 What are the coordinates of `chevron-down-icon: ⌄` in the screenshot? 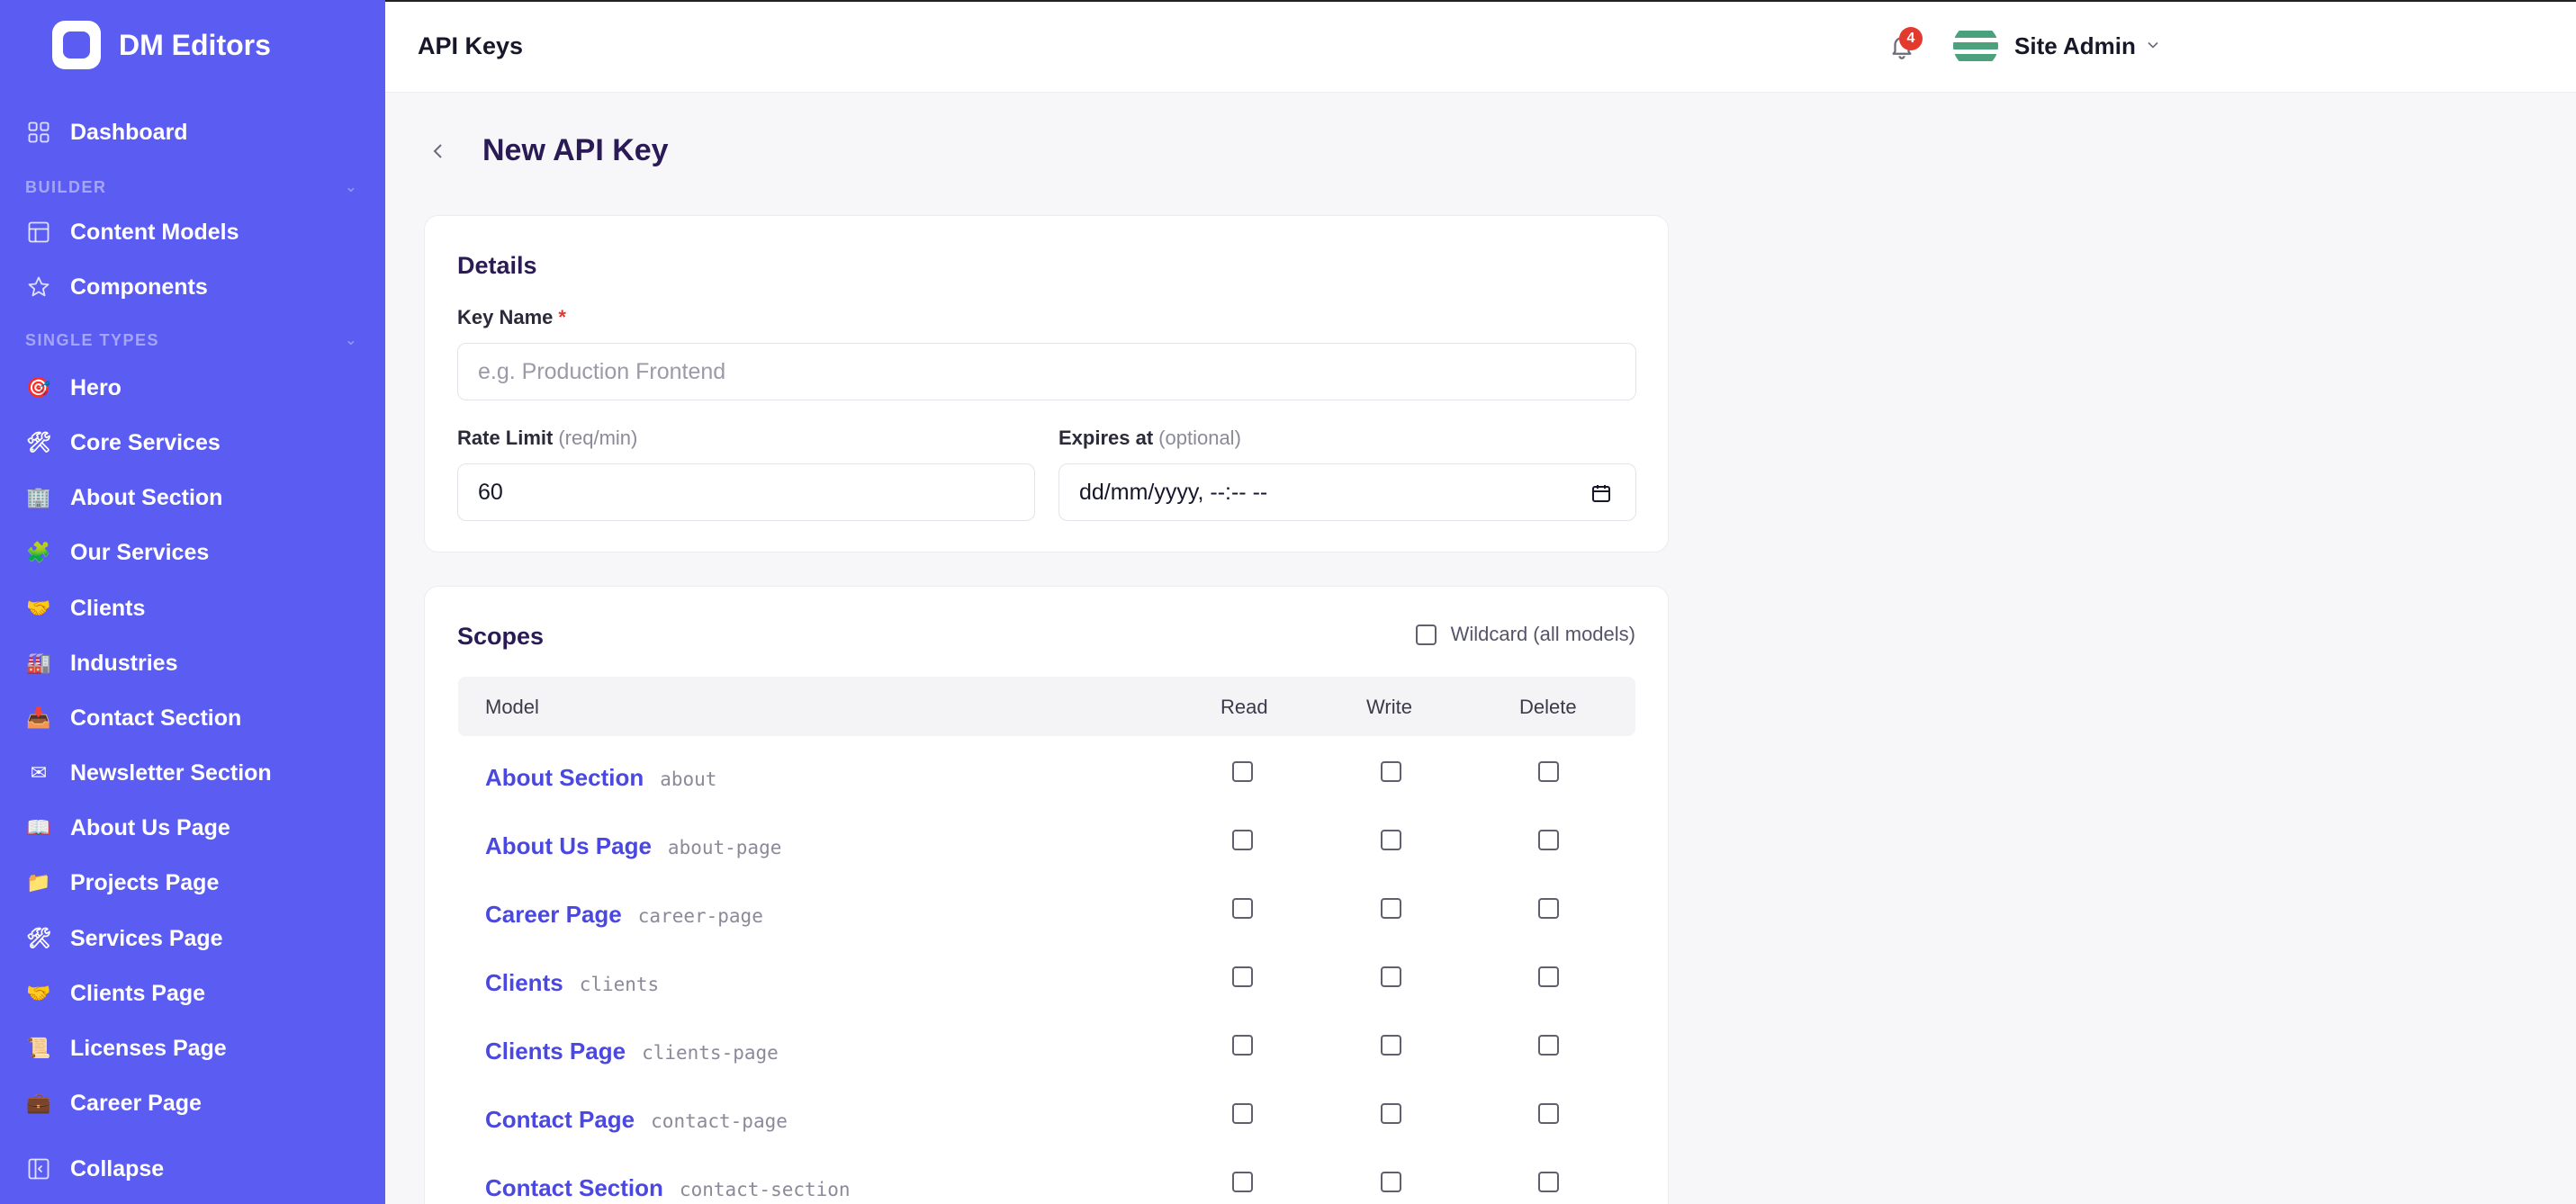 It's located at (351, 340).